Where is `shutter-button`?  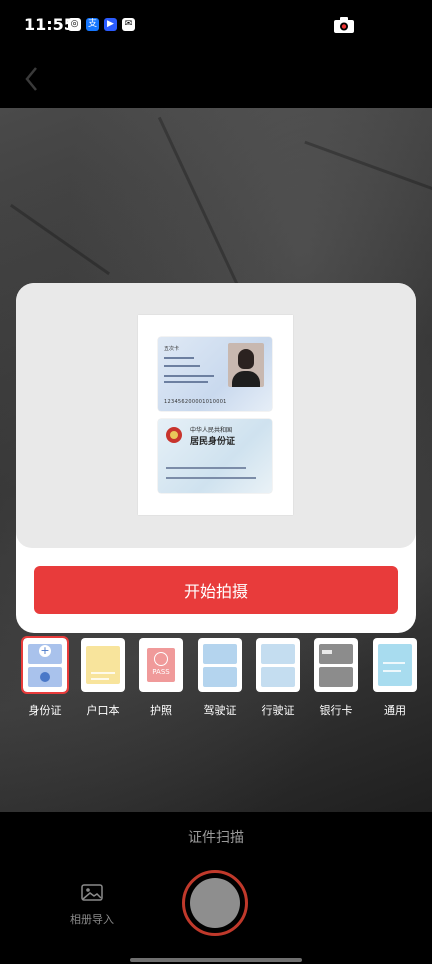
shutter-button is located at coordinates (215, 903).